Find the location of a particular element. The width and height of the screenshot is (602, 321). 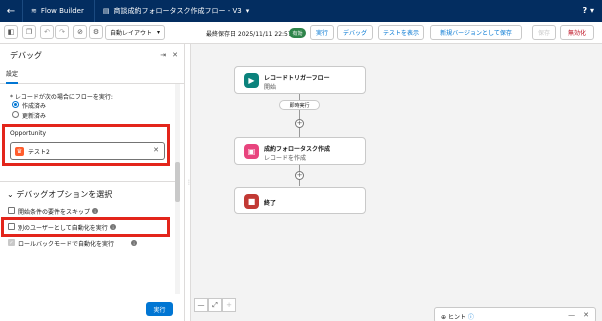

undo-icon: ↶ is located at coordinates (47, 32).